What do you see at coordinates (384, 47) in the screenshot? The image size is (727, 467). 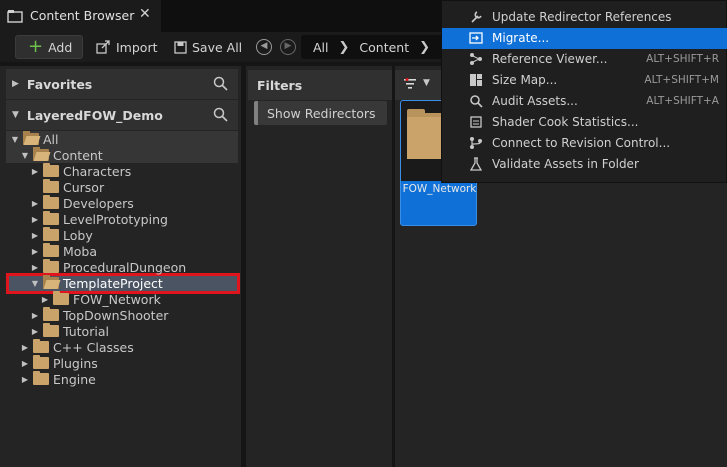 I see `breadcrumb-item-content: Content` at bounding box center [384, 47].